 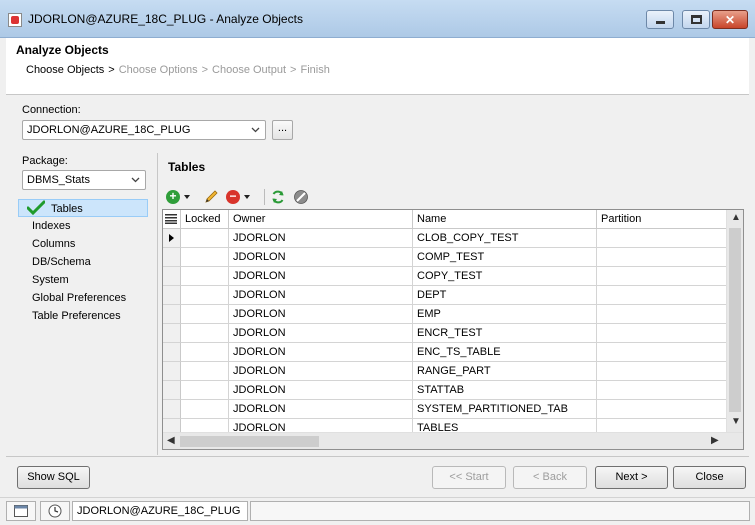 I want to click on nav-item-tables: Tables, so click(x=83, y=208).